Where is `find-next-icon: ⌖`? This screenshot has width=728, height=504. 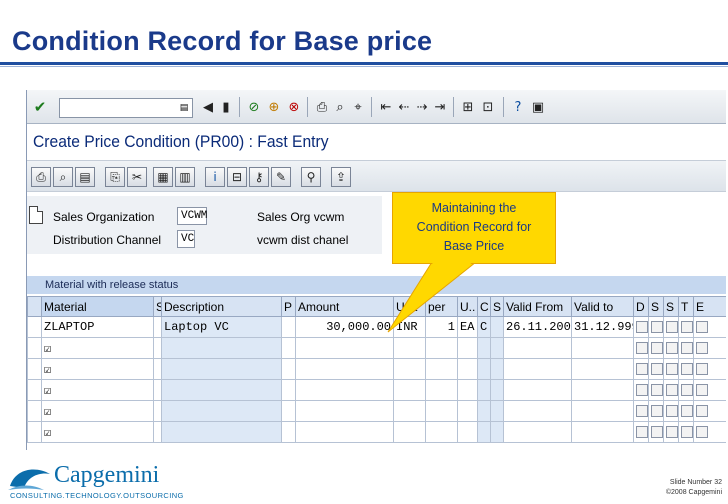 find-next-icon: ⌖ is located at coordinates (358, 107).